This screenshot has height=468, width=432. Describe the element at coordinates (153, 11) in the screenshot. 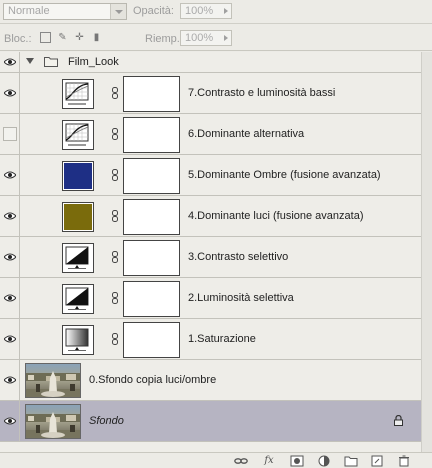

I see `opacity-label: Opacità:` at that location.